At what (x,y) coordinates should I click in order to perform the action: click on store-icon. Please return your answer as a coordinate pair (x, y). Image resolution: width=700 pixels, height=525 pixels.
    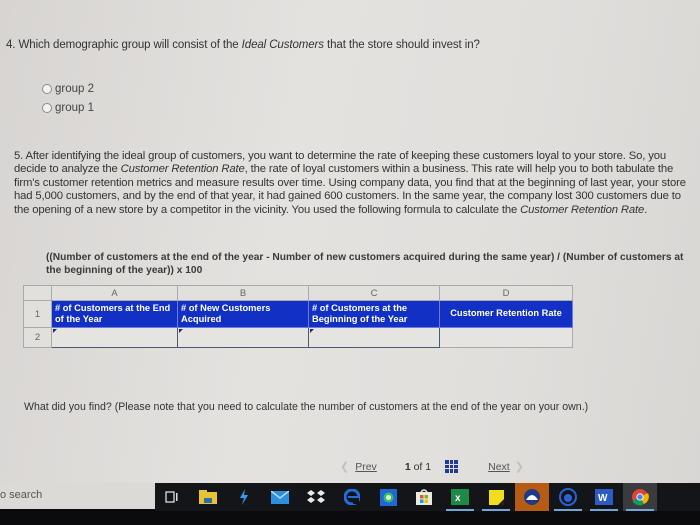
    Looking at the image, I should click on (424, 497).